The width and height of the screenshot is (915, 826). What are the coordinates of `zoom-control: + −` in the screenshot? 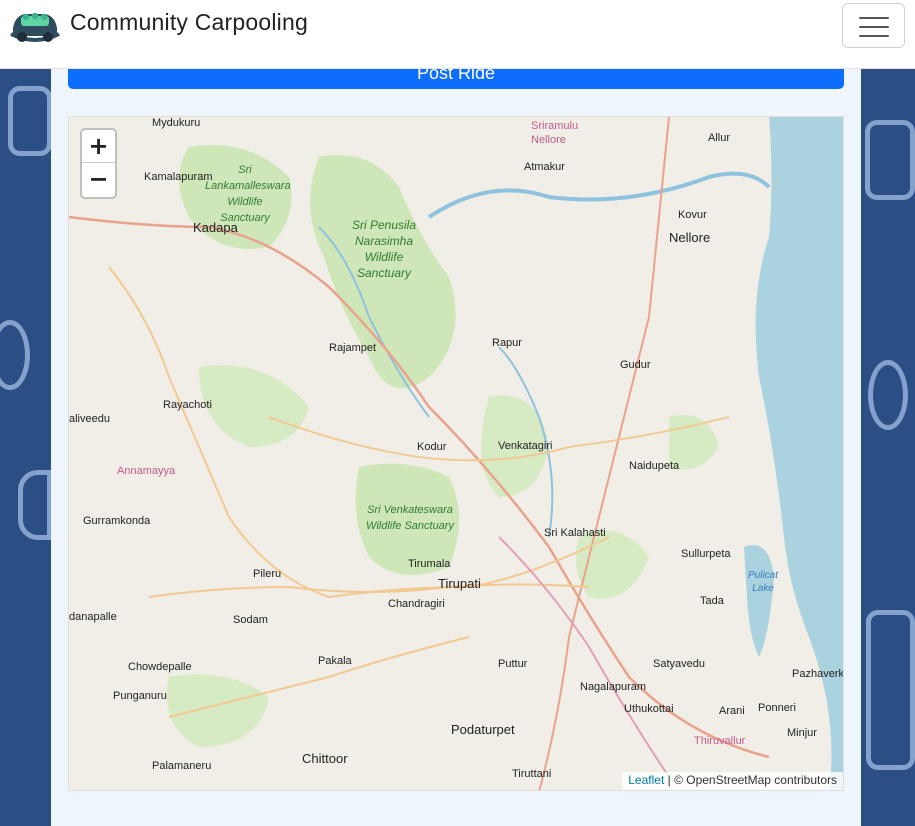 It's located at (98, 163).